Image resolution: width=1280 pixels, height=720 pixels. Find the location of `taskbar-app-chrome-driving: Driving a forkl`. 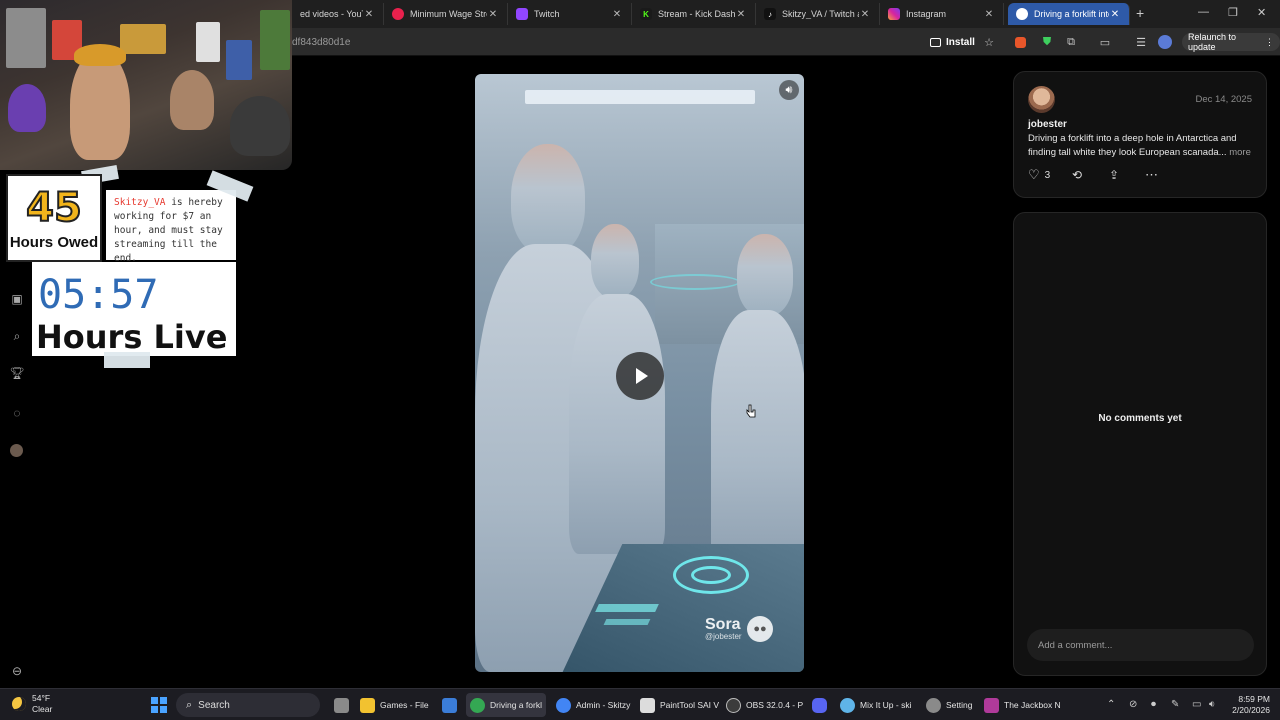

taskbar-app-chrome-driving: Driving a forkl is located at coordinates (506, 705).